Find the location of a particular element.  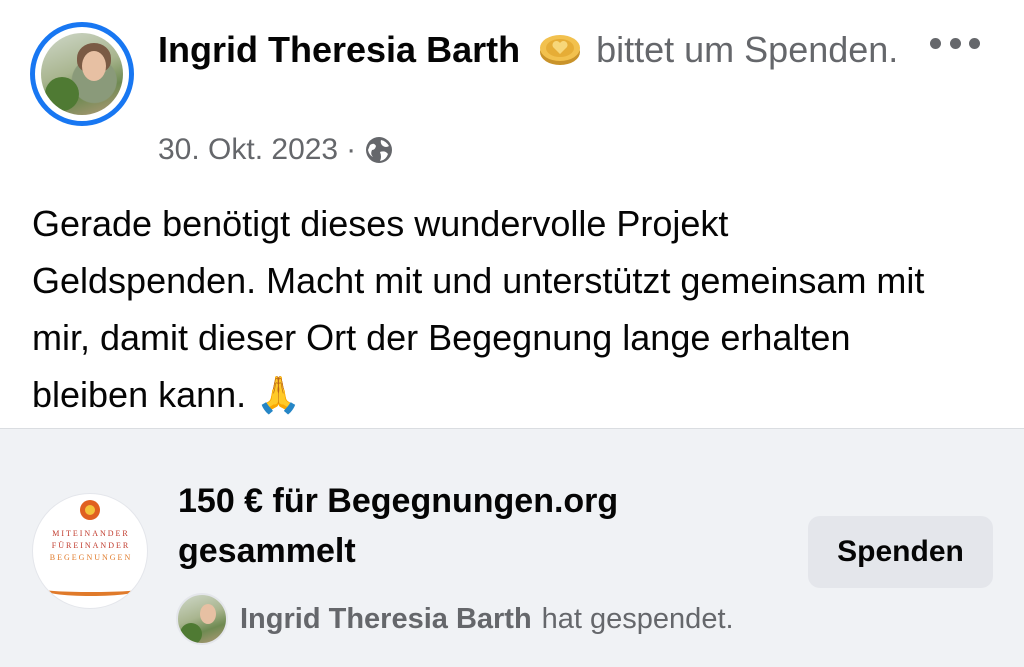

logo-line-1: MITEINANDER is located at coordinates (91, 533).